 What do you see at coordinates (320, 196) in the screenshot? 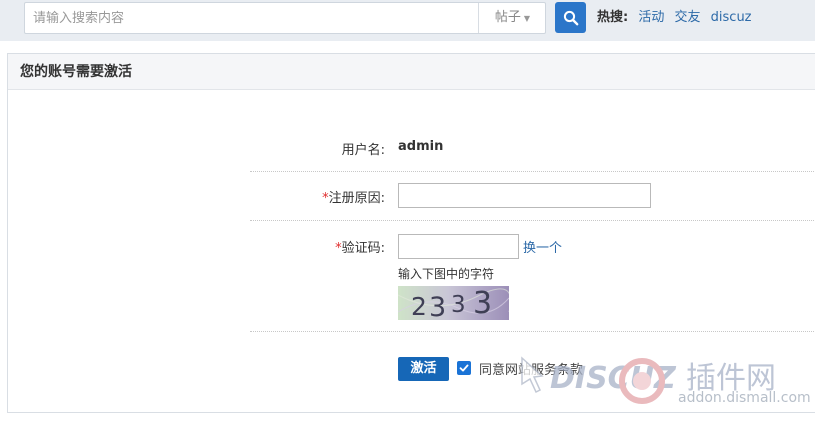
I see `reason-label-group: *注册原因:` at bounding box center [320, 196].